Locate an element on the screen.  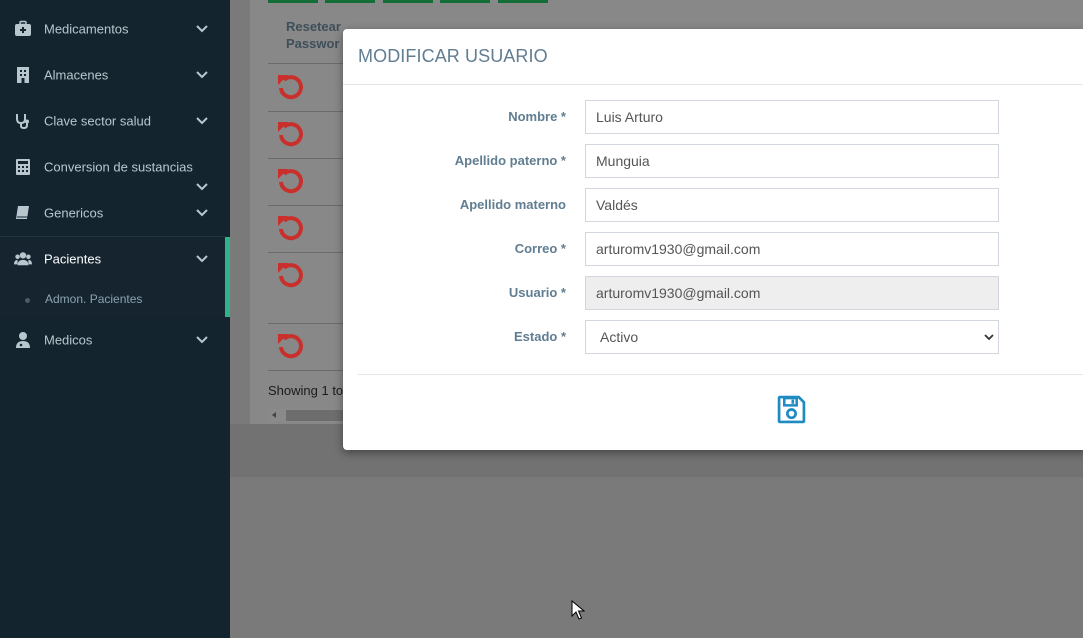
sidebar-item-pacientes: Pacientes is located at coordinates (115, 259).